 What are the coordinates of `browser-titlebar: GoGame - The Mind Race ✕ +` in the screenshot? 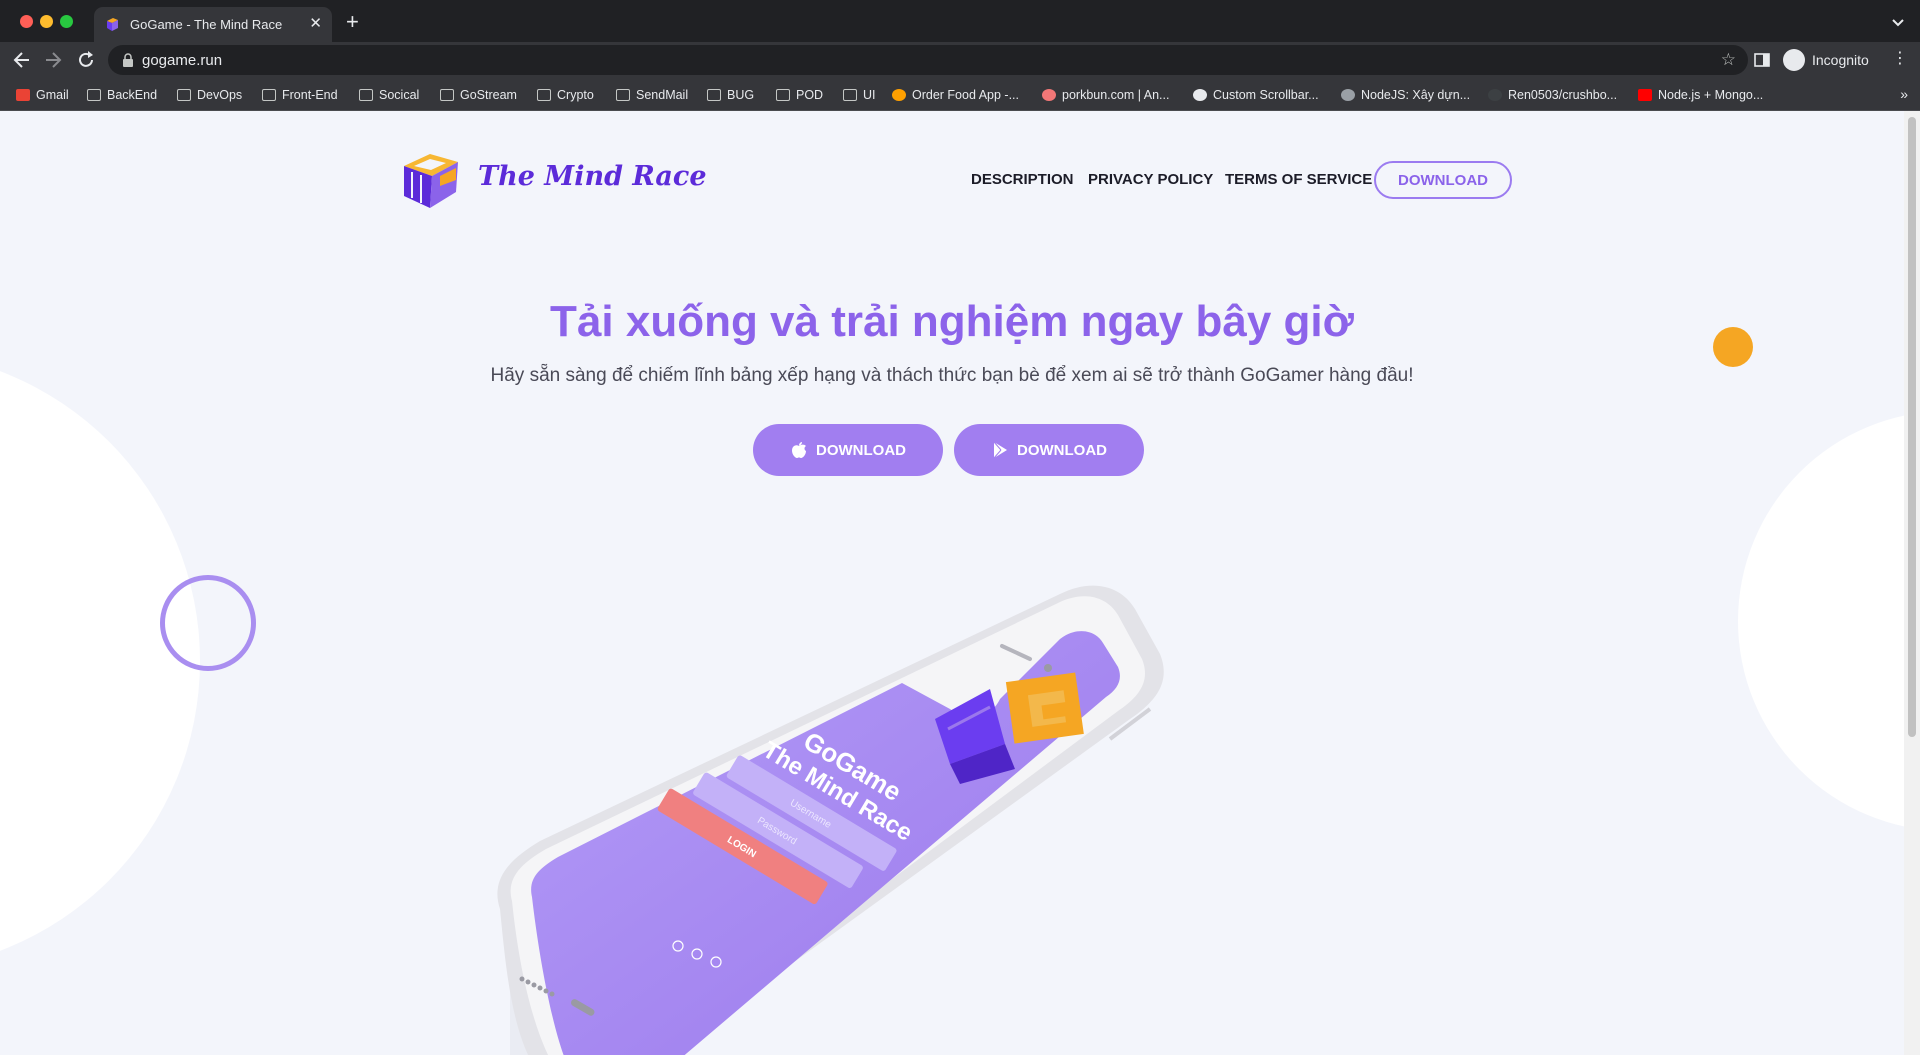 It's located at (960, 21).